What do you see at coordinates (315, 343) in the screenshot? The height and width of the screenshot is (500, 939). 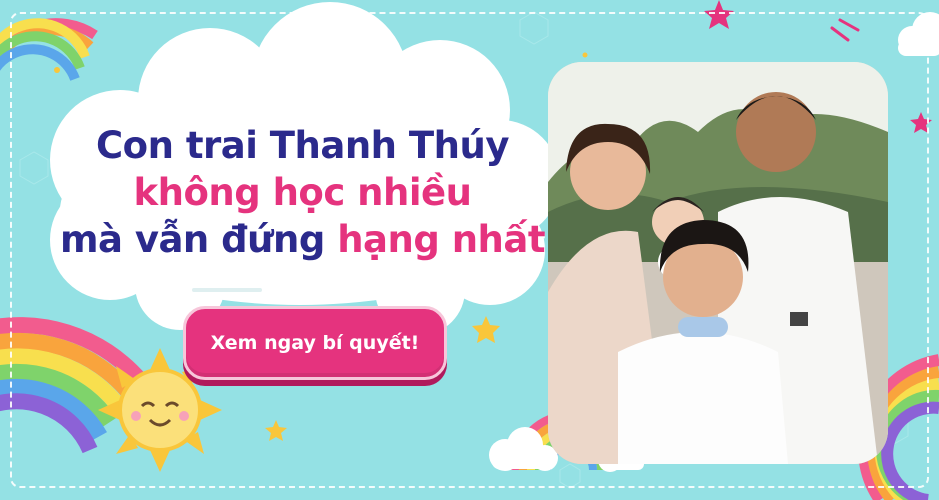 I see `cta-button: Xem ngay bí quyết!` at bounding box center [315, 343].